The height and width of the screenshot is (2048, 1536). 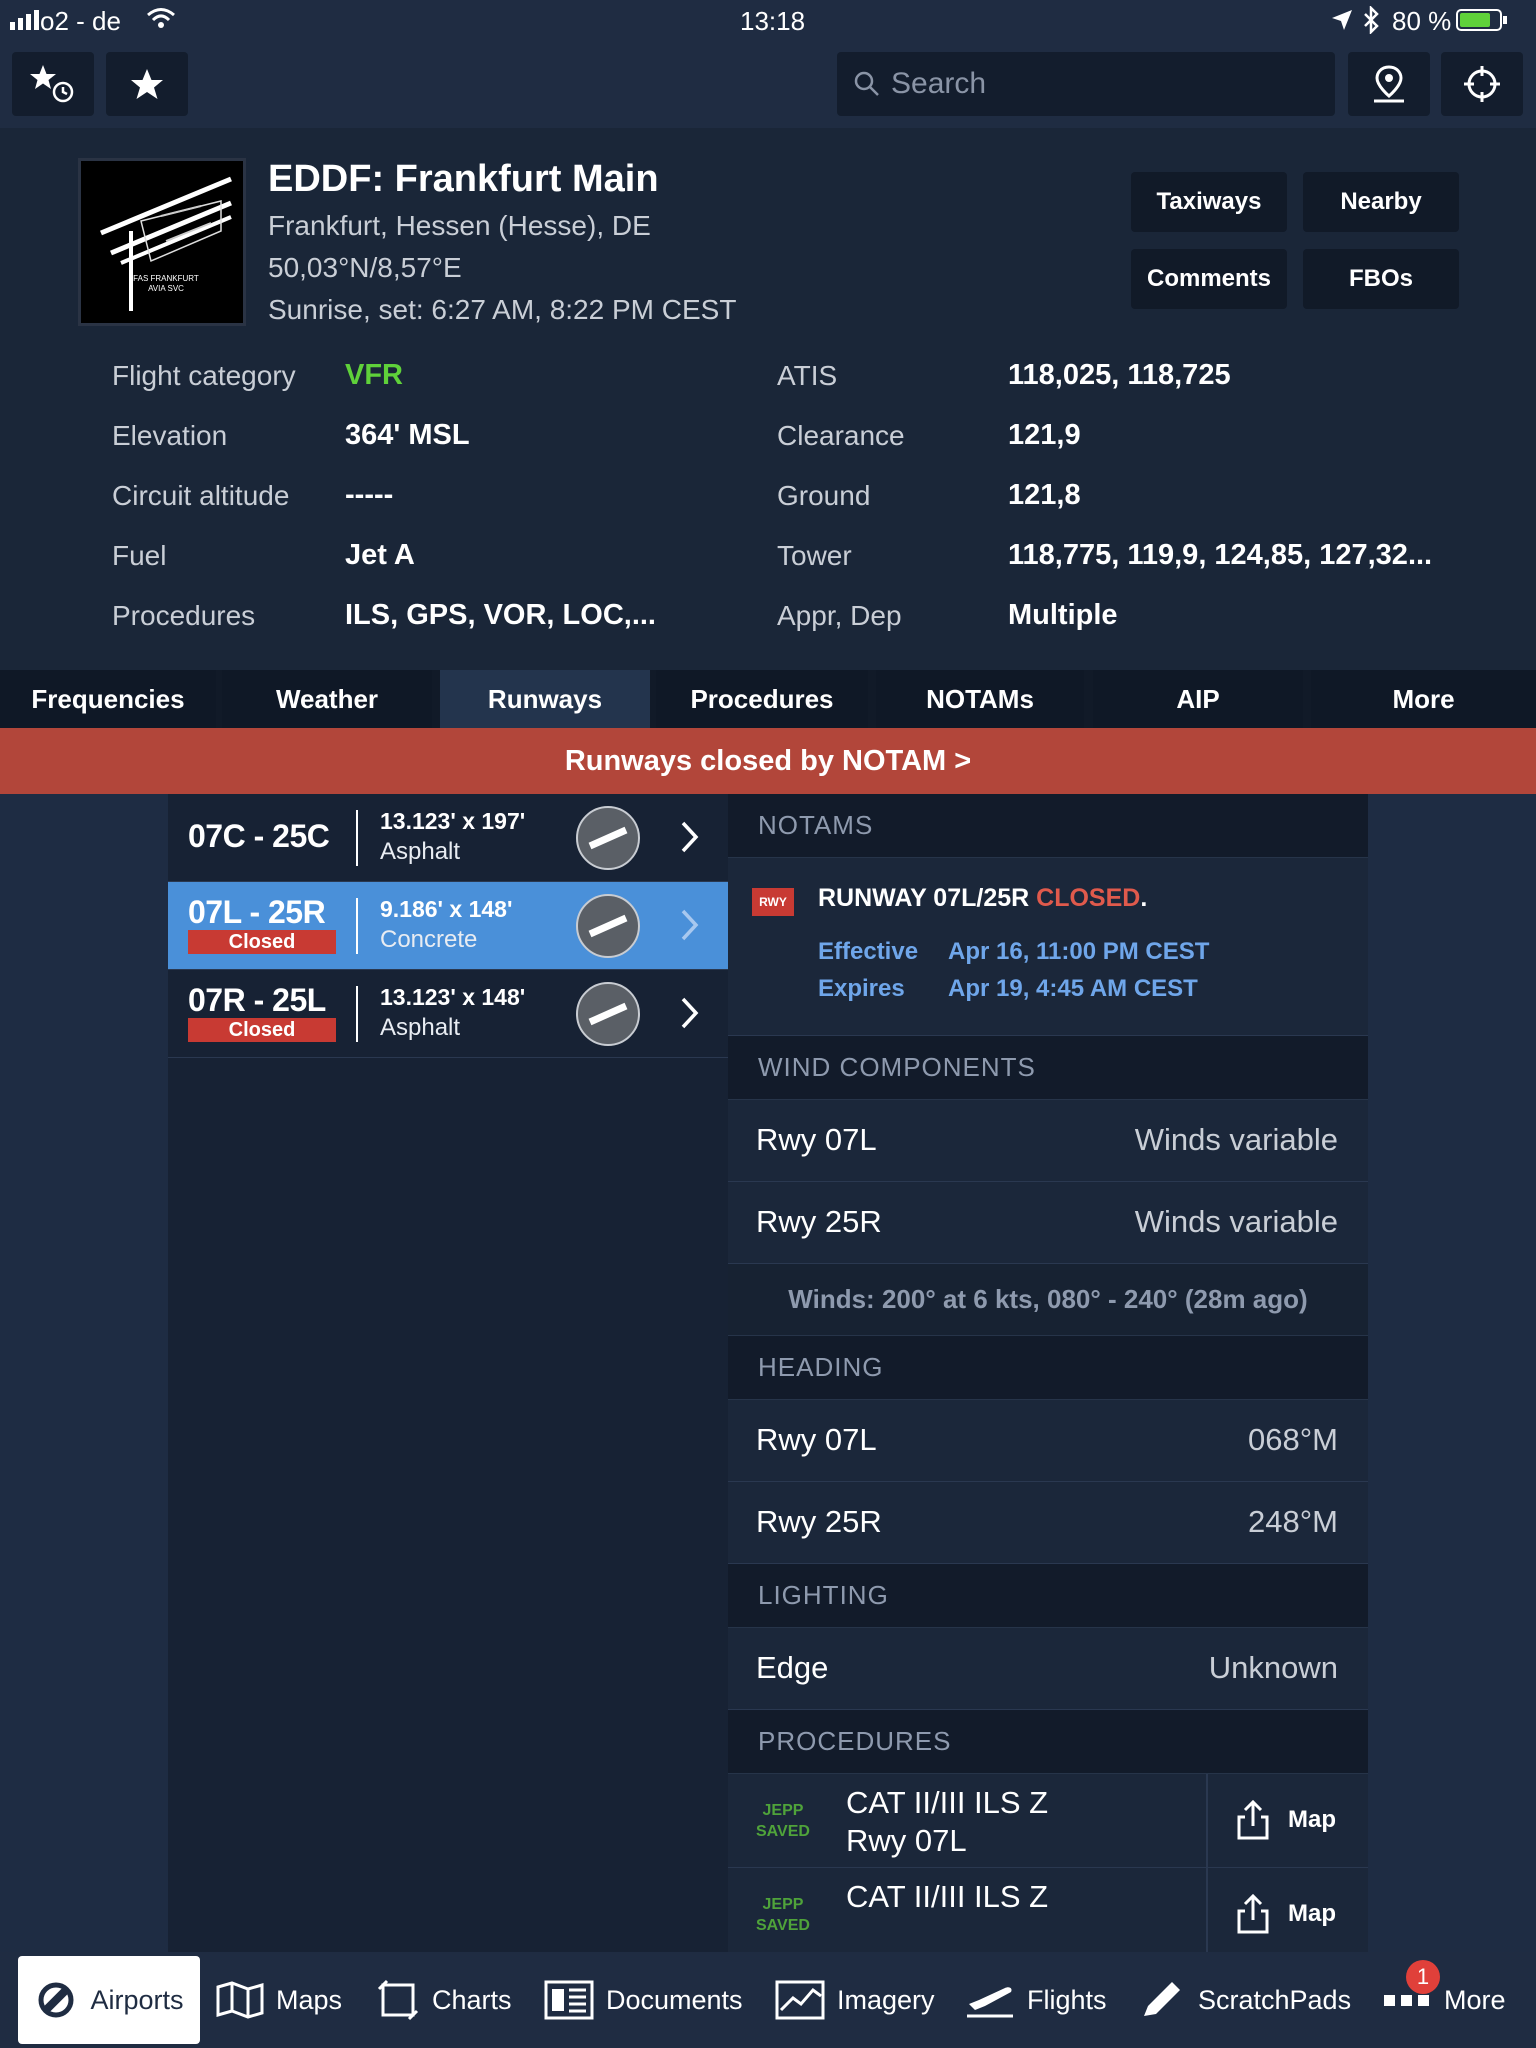 What do you see at coordinates (1044, 495) in the screenshot?
I see `ground-value: 121,8` at bounding box center [1044, 495].